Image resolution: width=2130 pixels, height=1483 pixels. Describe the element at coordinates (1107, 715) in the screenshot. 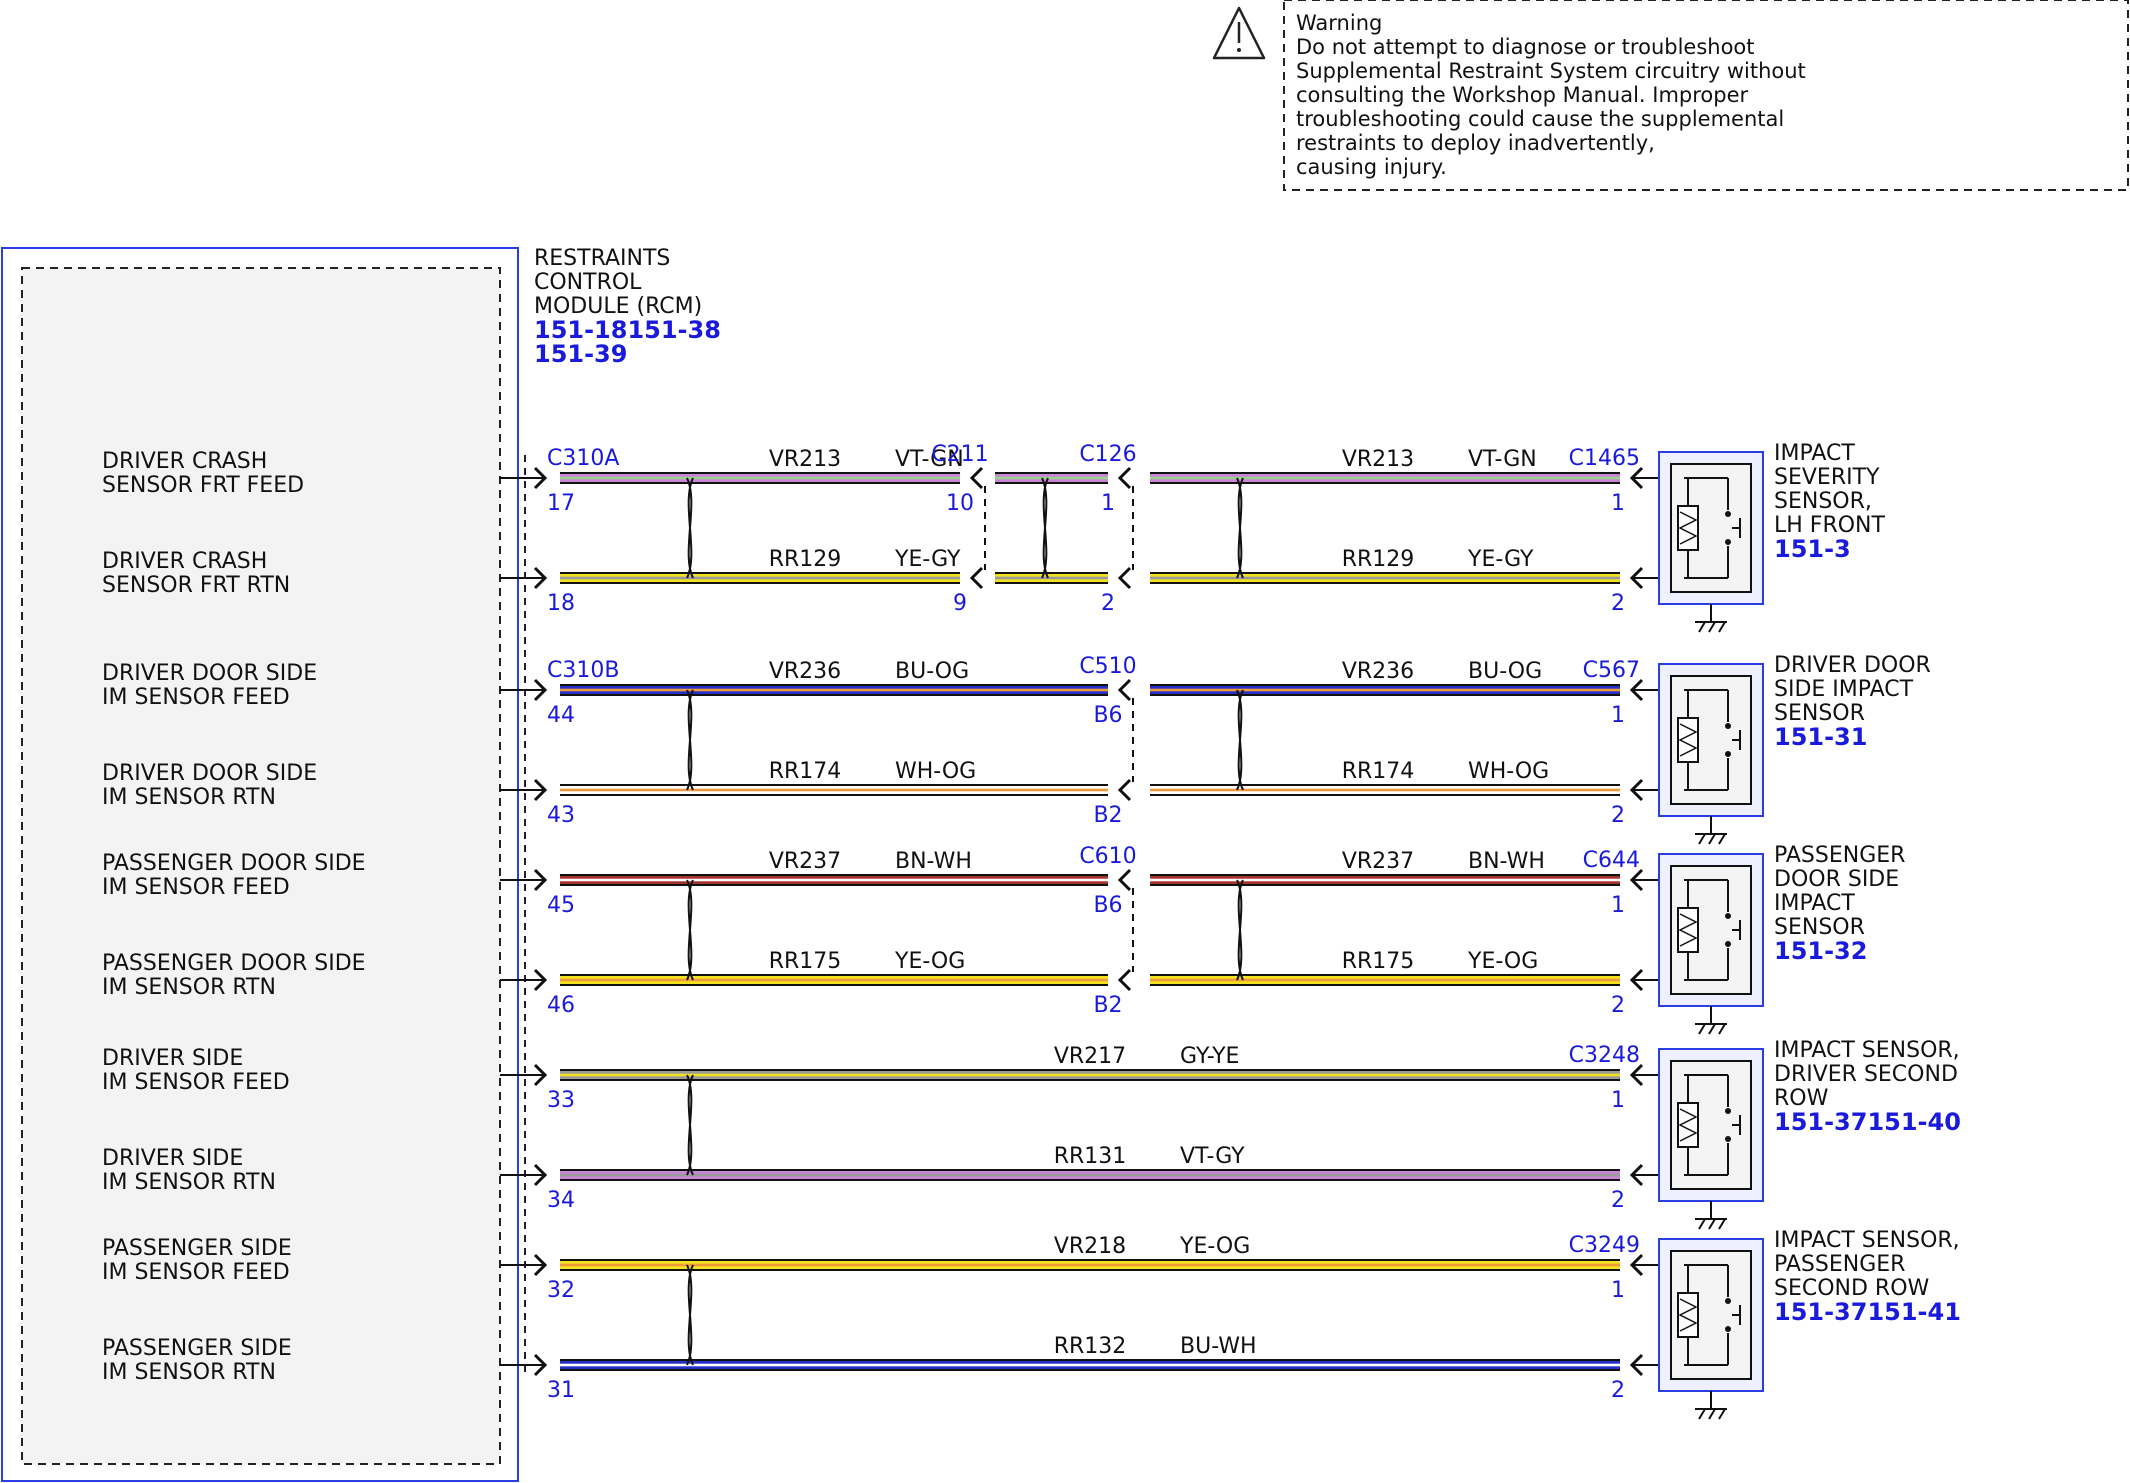

I see `inline-pin-number: B6` at that location.